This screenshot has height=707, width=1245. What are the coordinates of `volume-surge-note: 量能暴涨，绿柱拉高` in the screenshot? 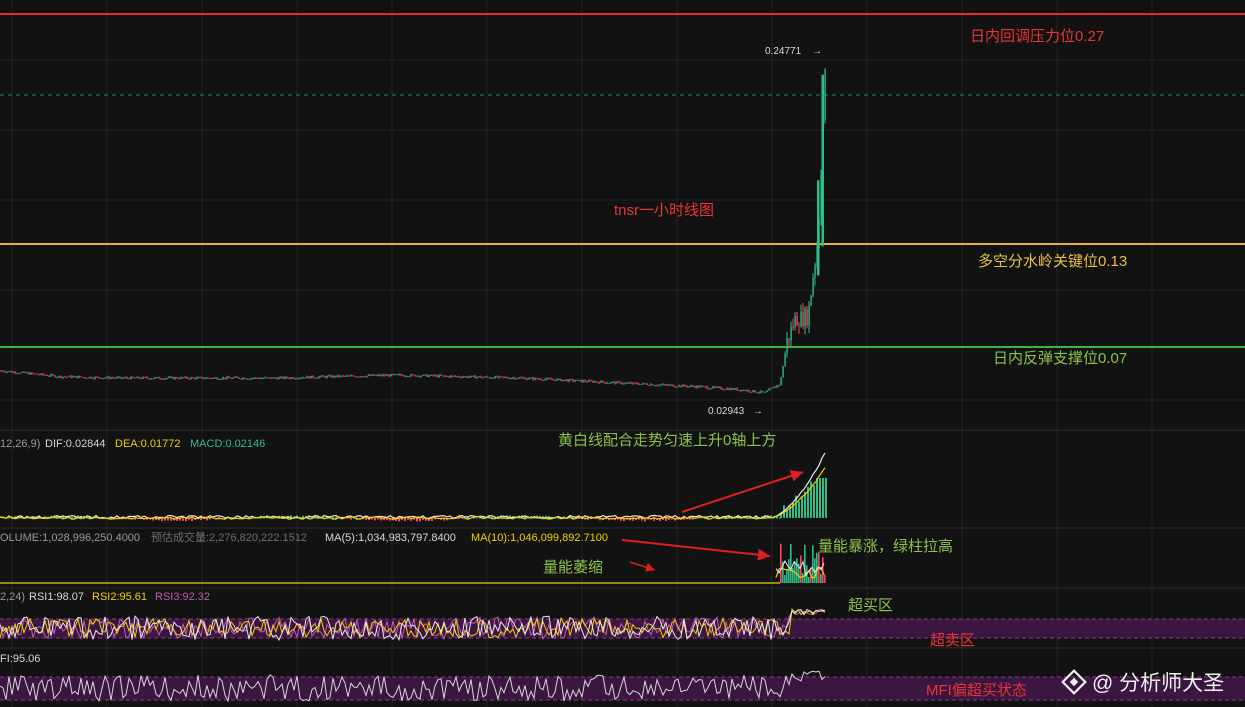 It's located at (885, 546).